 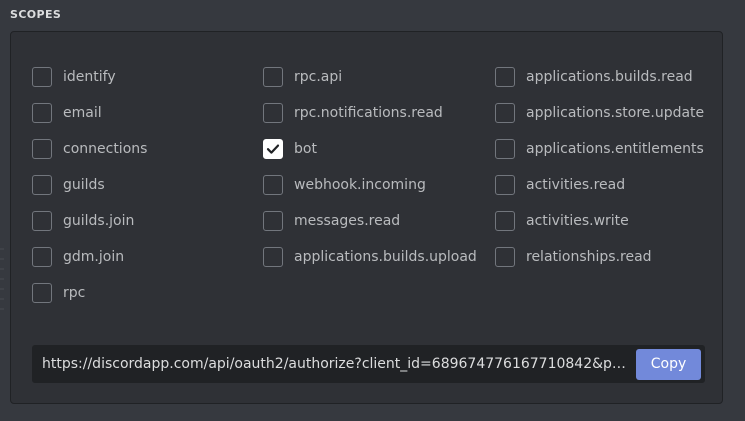 I want to click on scope-option: webhook.incoming, so click(x=370, y=185).